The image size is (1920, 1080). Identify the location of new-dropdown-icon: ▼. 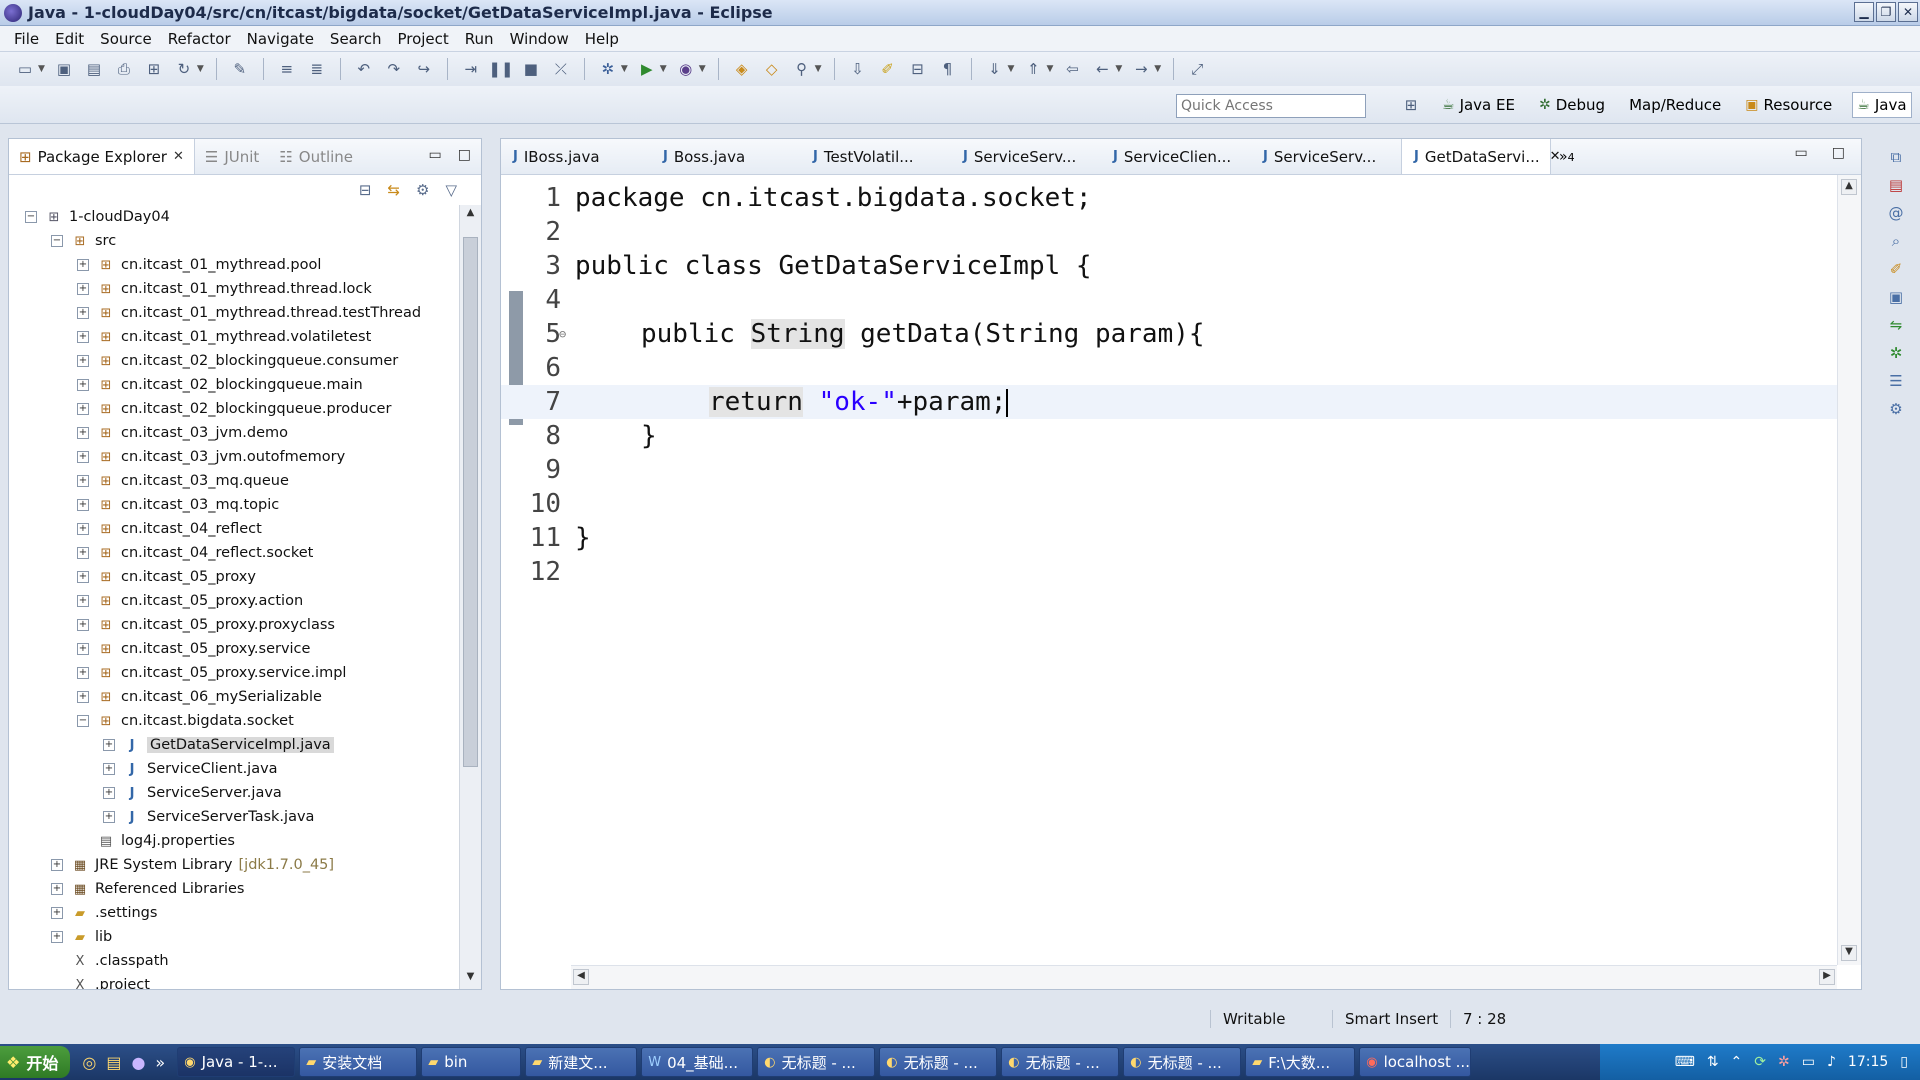
(41, 69).